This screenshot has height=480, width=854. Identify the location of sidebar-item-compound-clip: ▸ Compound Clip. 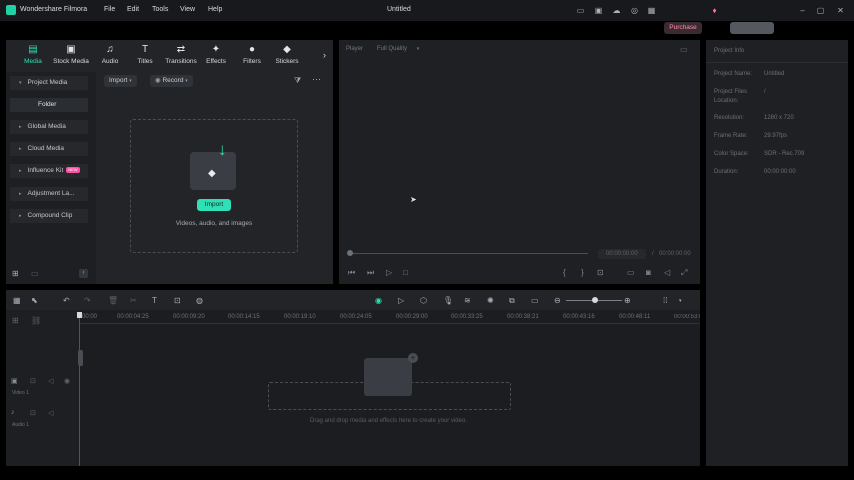
(45, 216).